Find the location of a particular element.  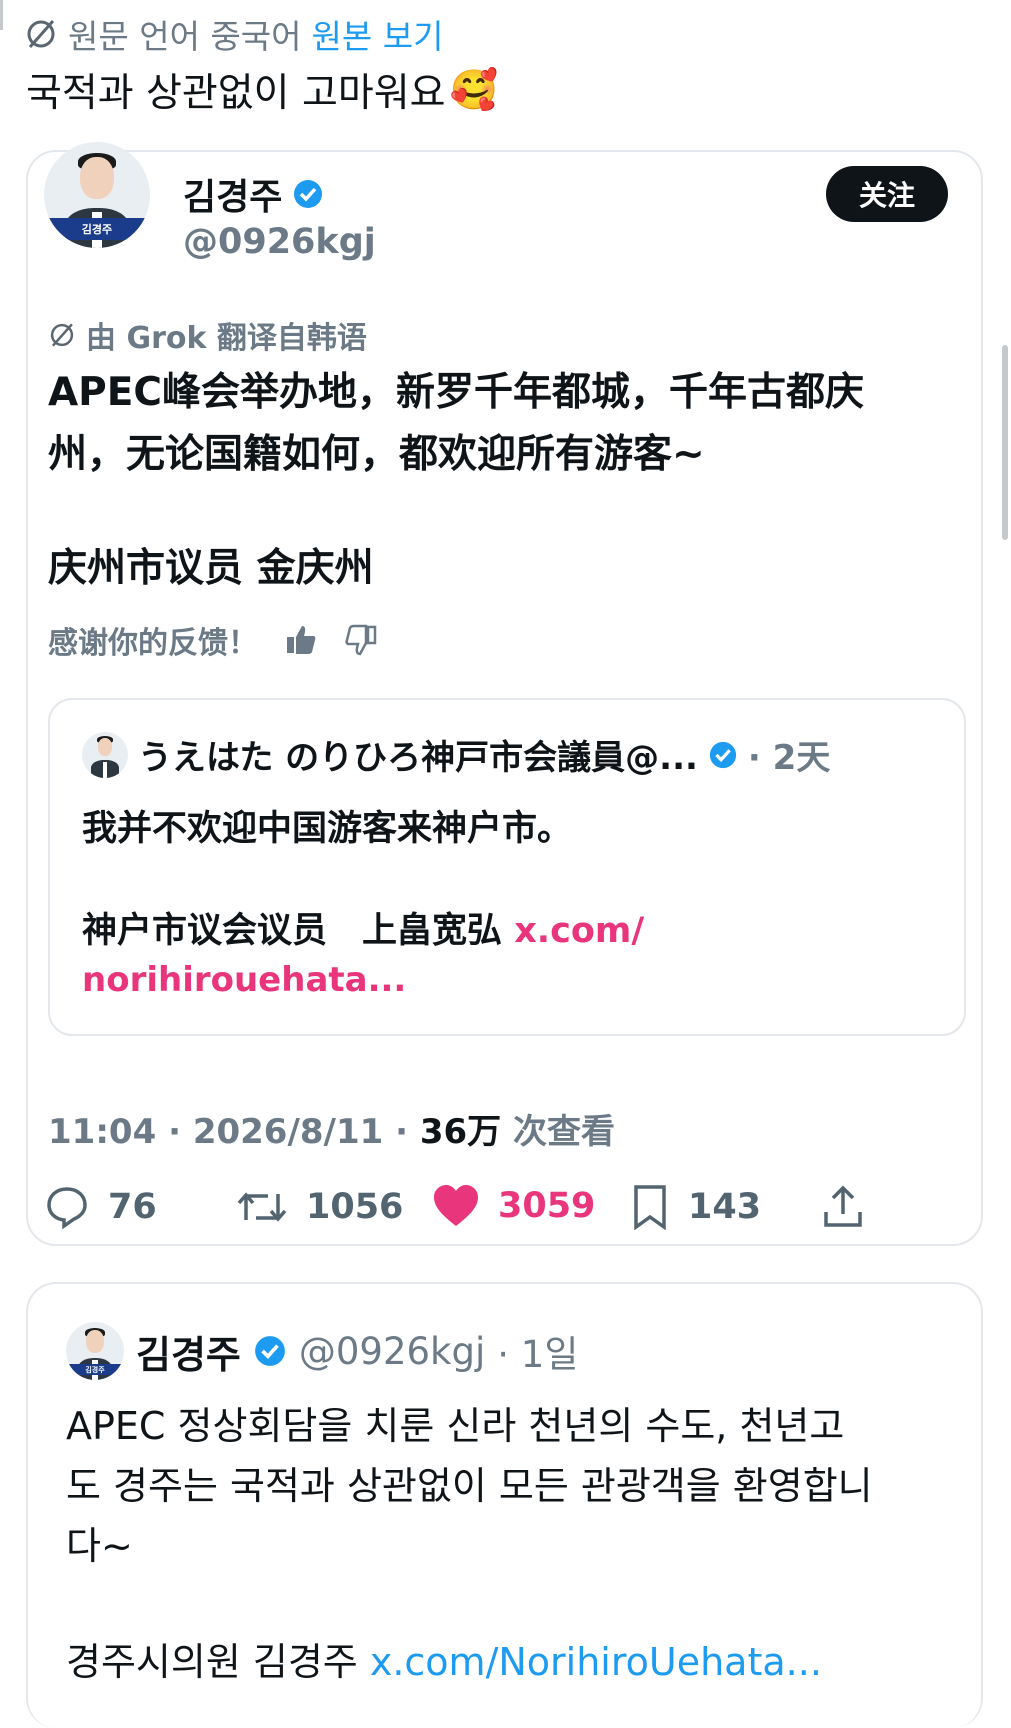

feedback-text: 感谢你的反馈！ is located at coordinates (153, 643).